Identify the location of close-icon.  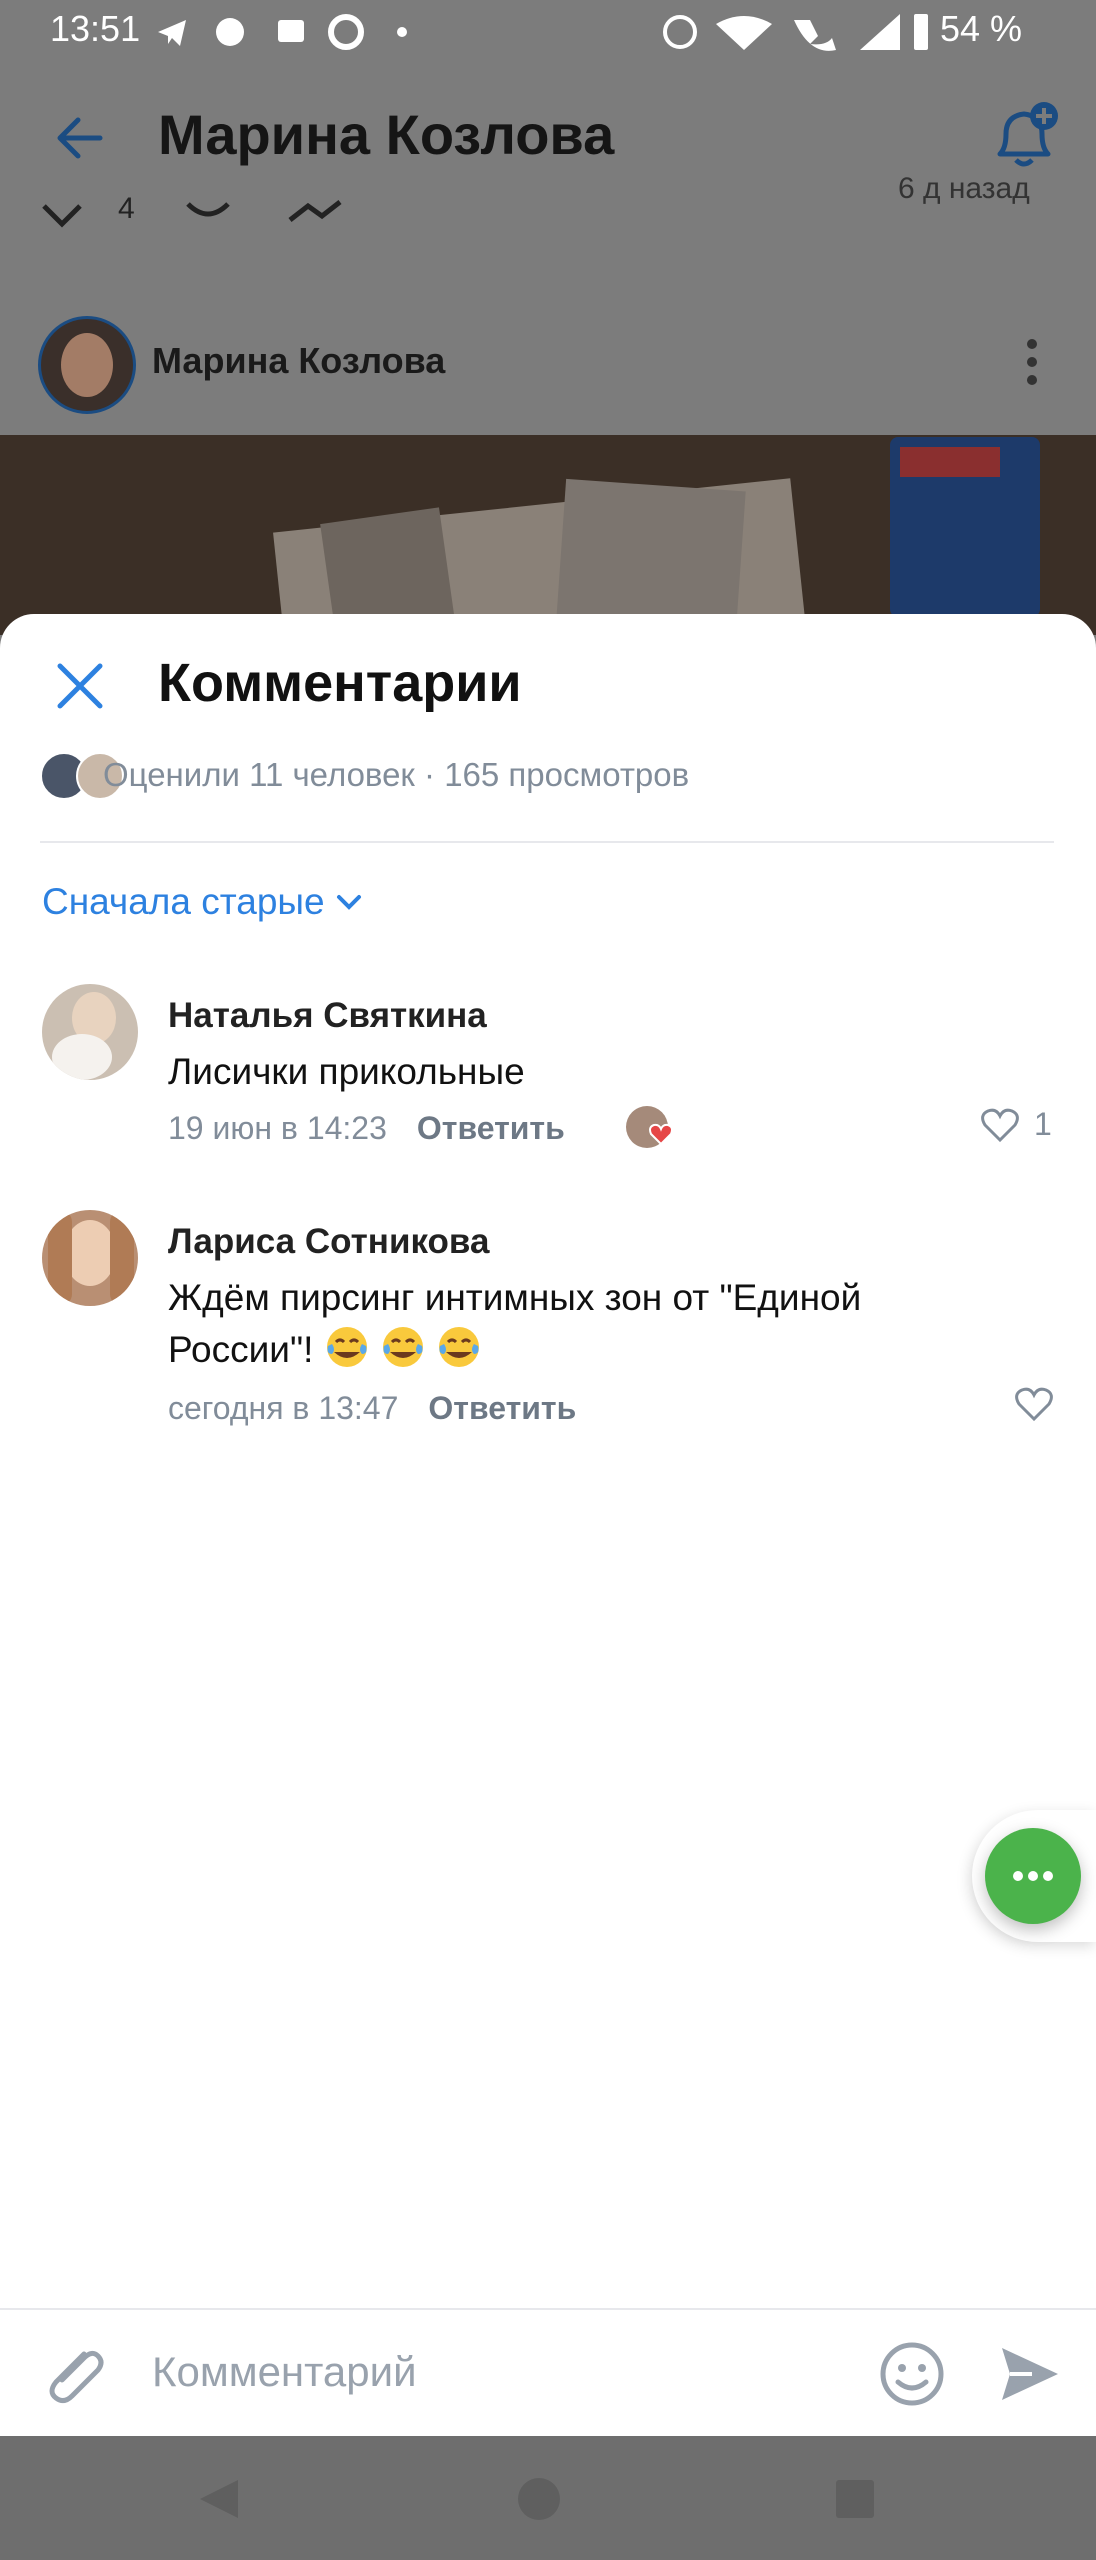
(80, 686).